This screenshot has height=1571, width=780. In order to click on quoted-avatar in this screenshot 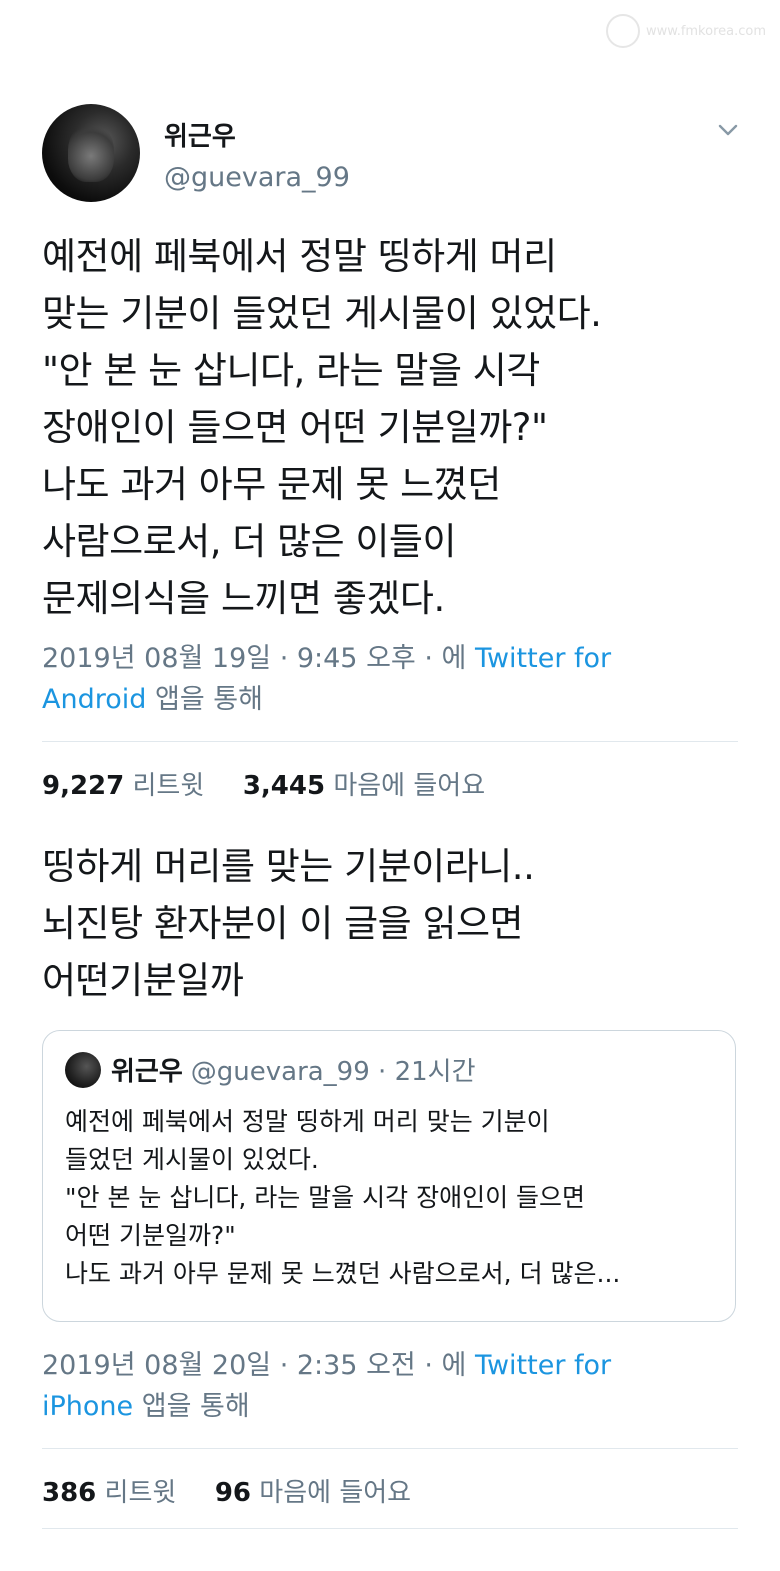, I will do `click(83, 1069)`.